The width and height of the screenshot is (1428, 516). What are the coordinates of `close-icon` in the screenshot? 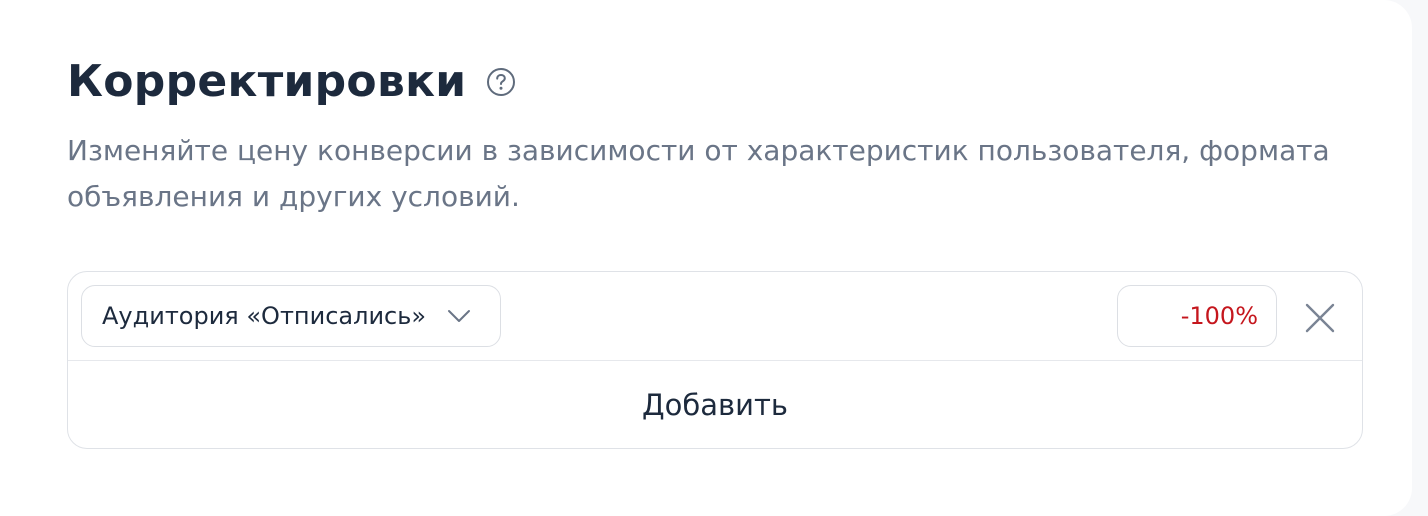 It's located at (1320, 318).